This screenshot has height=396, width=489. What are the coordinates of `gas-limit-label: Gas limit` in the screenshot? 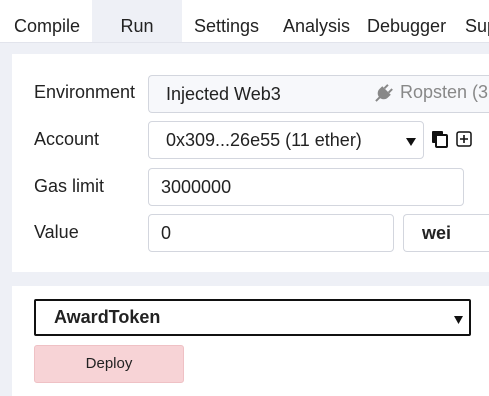 It's located at (69, 186).